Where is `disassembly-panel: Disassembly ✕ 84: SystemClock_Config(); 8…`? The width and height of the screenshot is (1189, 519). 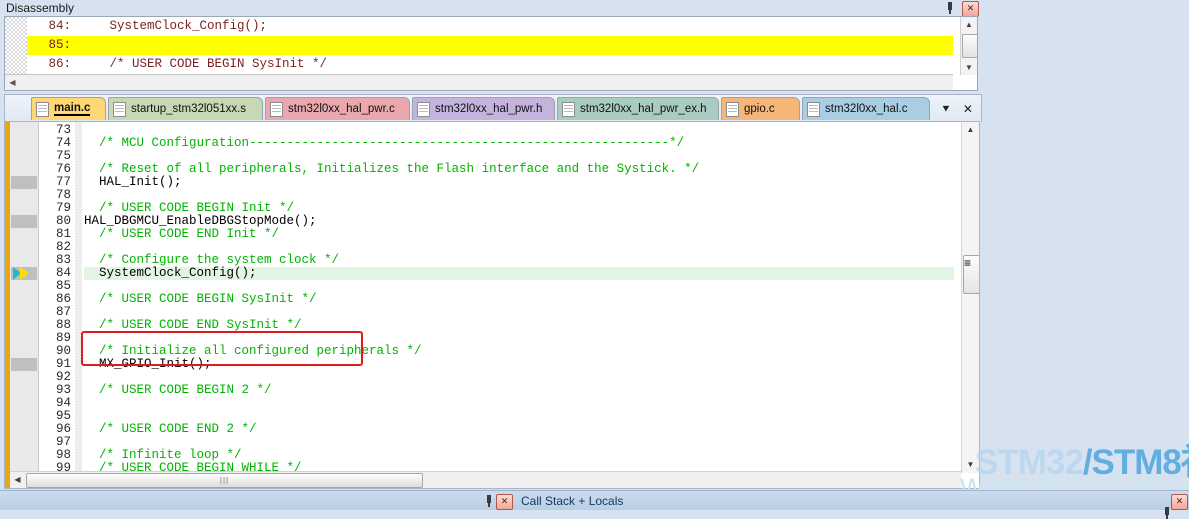
disassembly-panel: Disassembly ✕ 84: SystemClock_Config(); 8… is located at coordinates (492, 46).